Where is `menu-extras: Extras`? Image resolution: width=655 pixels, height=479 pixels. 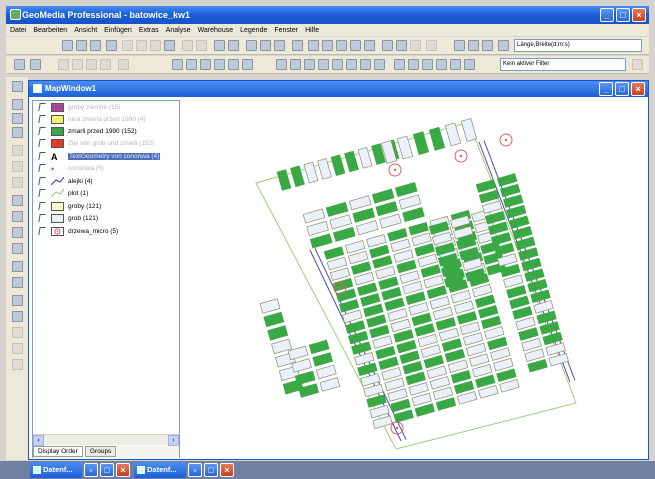
menu-extras: Extras is located at coordinates (149, 30).